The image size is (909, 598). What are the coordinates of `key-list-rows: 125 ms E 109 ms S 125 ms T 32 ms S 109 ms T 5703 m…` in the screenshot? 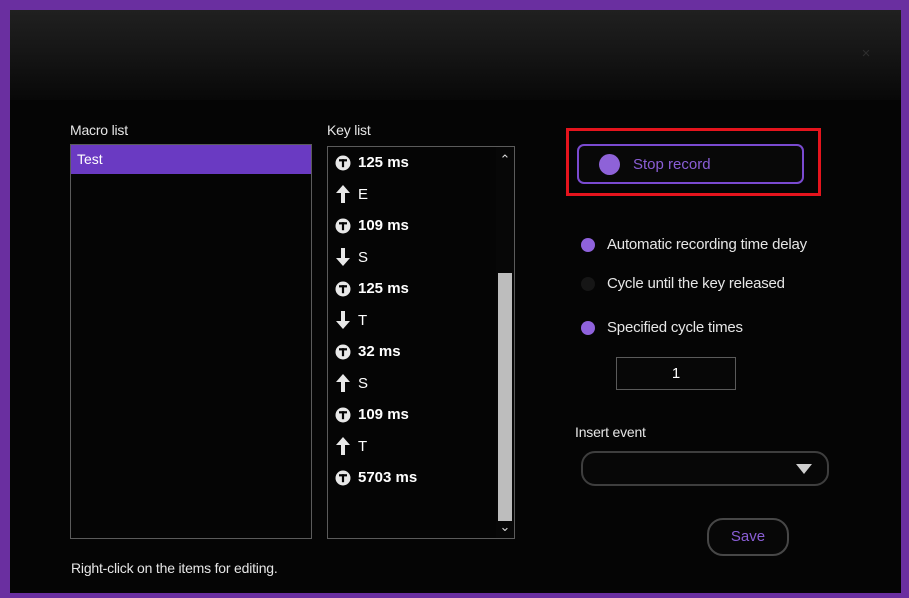 It's located at (411, 320).